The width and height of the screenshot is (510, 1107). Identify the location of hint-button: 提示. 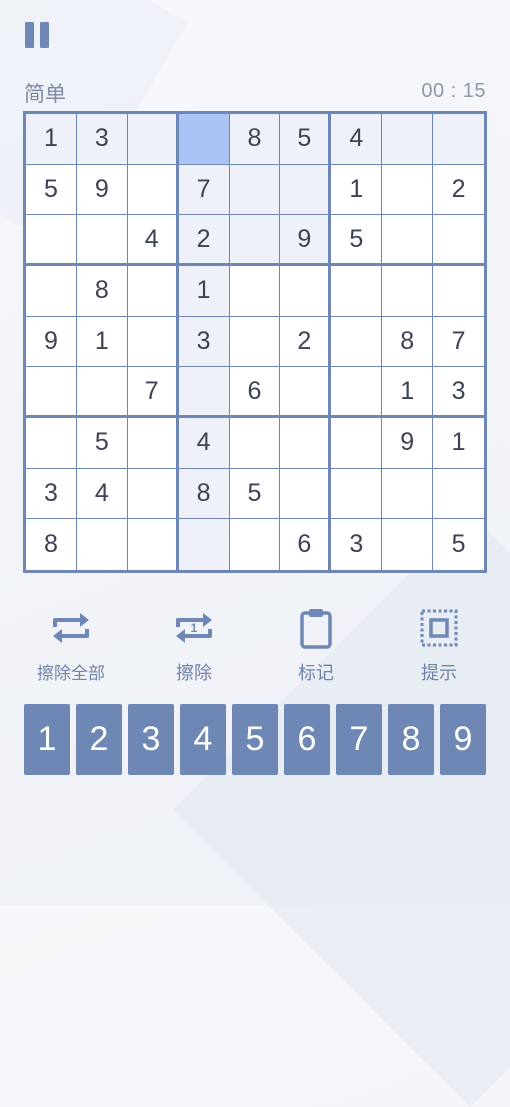
(439, 645).